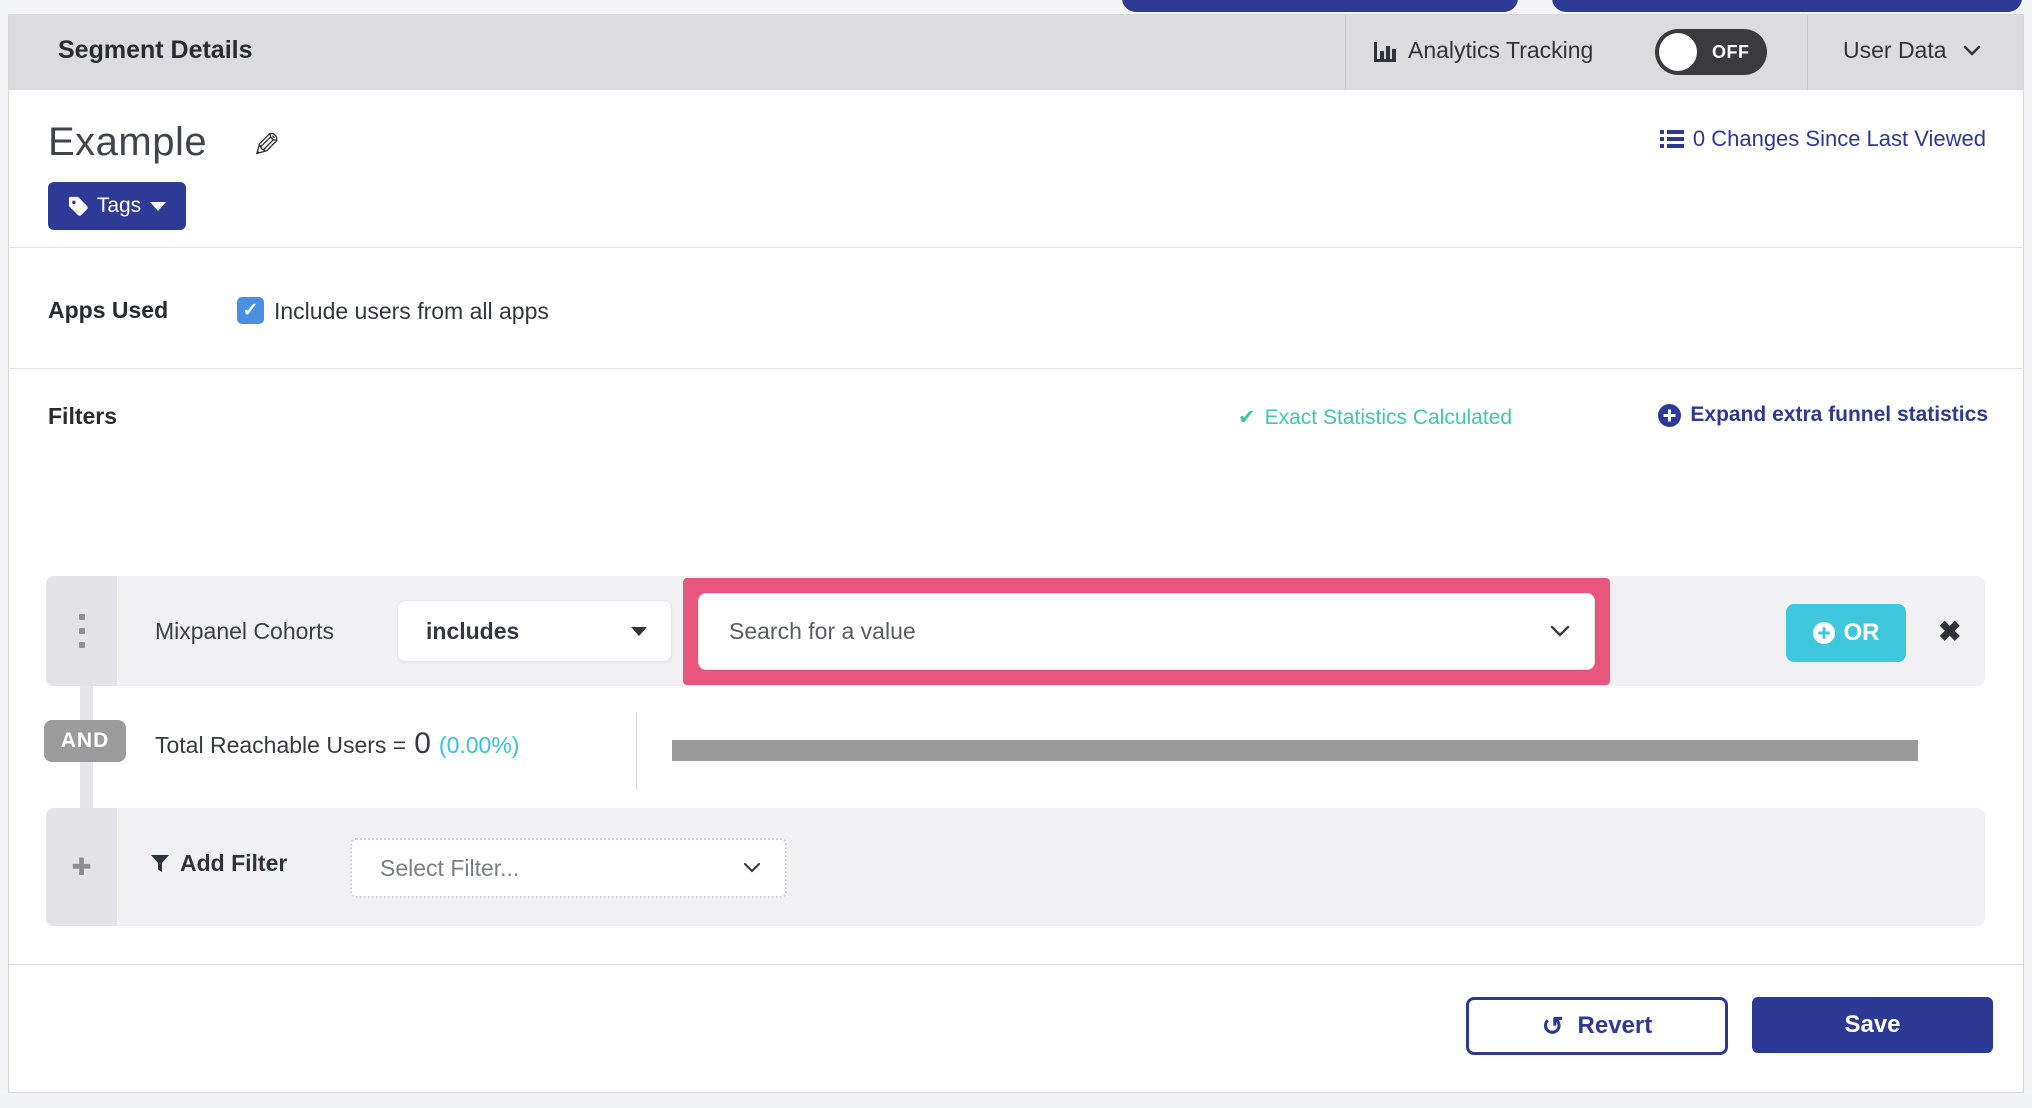 This screenshot has width=2032, height=1108. Describe the element at coordinates (1839, 138) in the screenshot. I see `changes-link-label: 0 Changes Since Last Viewed` at that location.